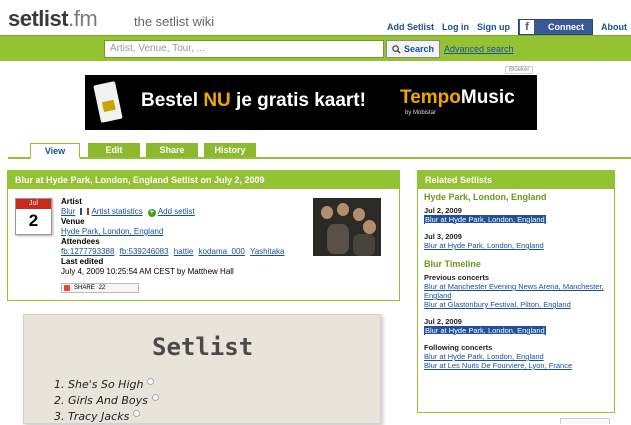 This screenshot has width=631, height=425. I want to click on last-edited-label: Last edited, so click(82, 261).